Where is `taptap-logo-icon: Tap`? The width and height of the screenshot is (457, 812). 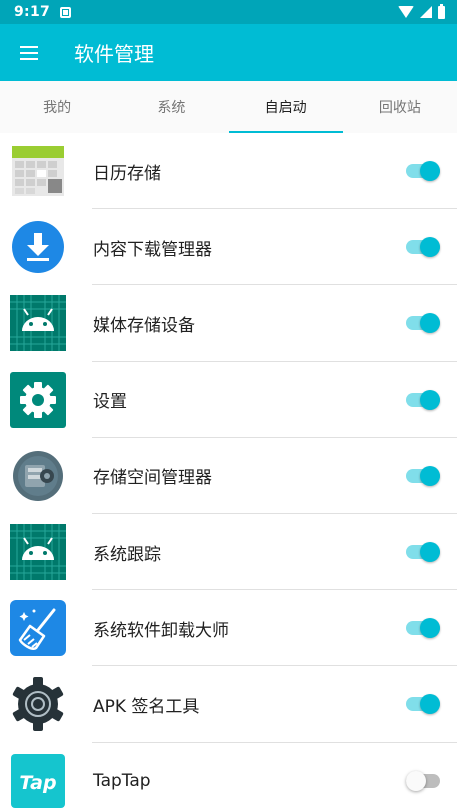 taptap-logo-icon: Tap is located at coordinates (38, 781).